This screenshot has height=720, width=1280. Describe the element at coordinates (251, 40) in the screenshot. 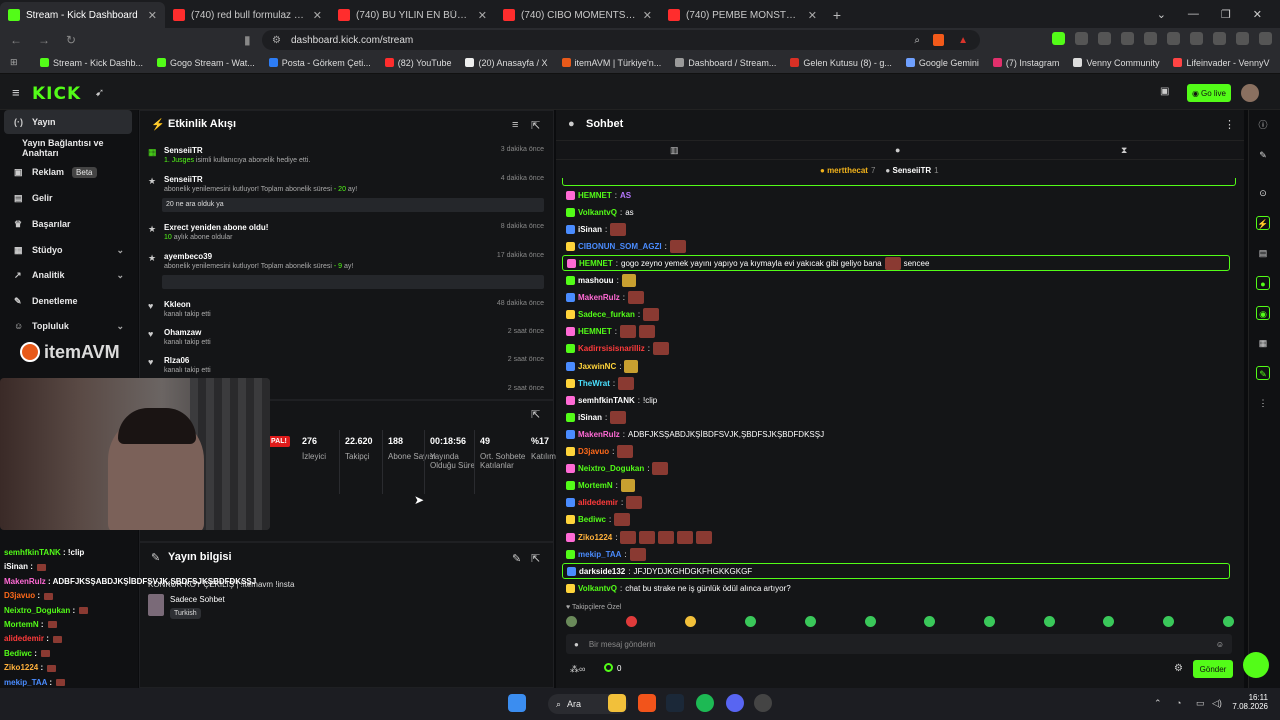

I see `bookmark-icon: ▮` at that location.